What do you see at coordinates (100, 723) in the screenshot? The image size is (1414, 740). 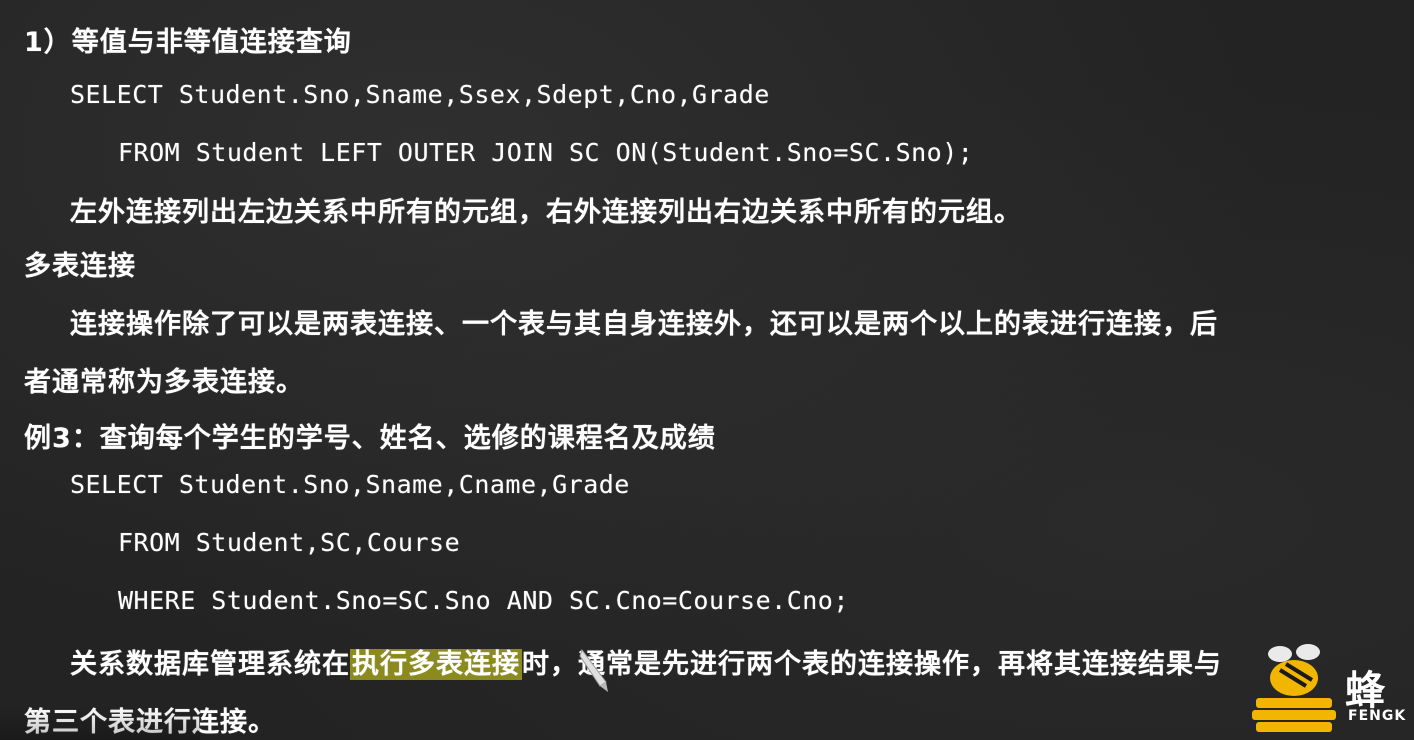 I see `player-controls-ghost` at bounding box center [100, 723].